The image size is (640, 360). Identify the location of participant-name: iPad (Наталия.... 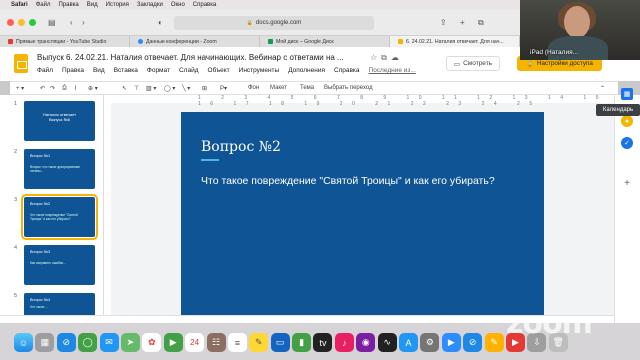
(554, 52).